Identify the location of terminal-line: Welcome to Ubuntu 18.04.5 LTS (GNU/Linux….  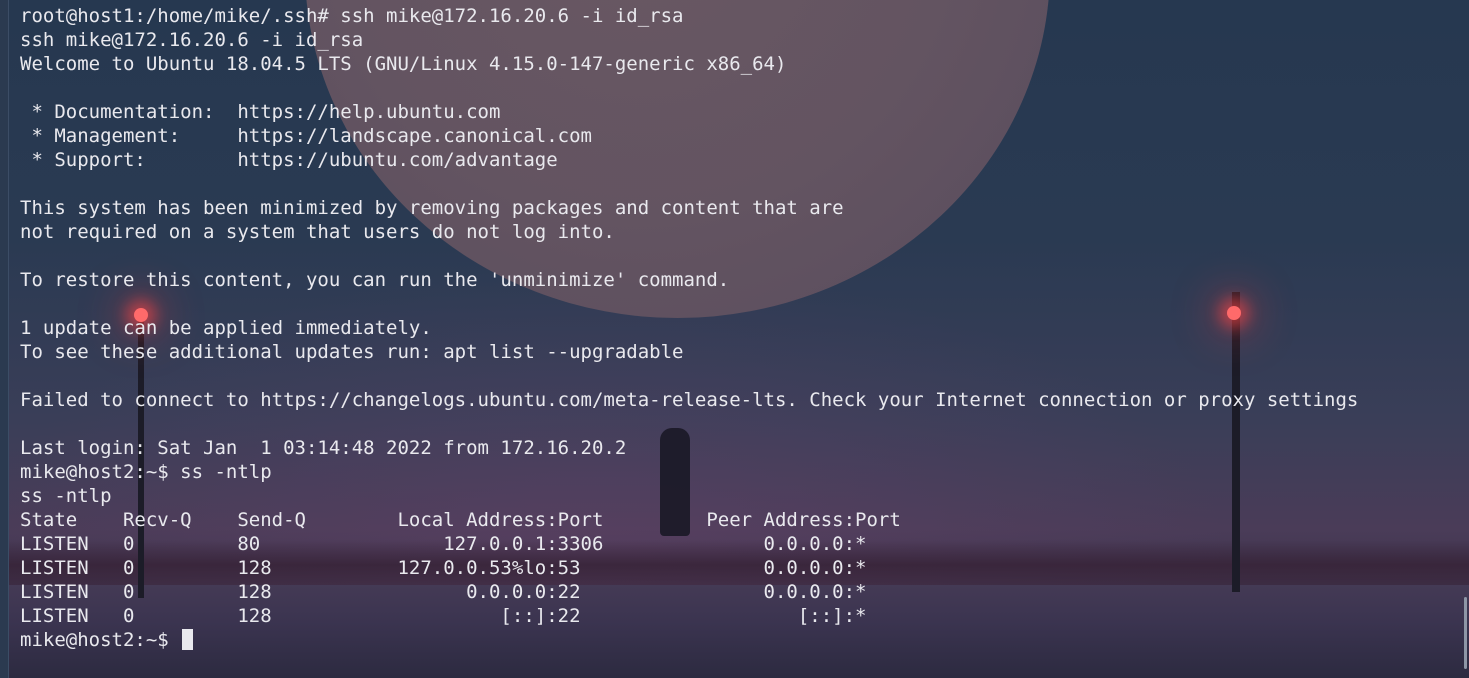
(403, 64).